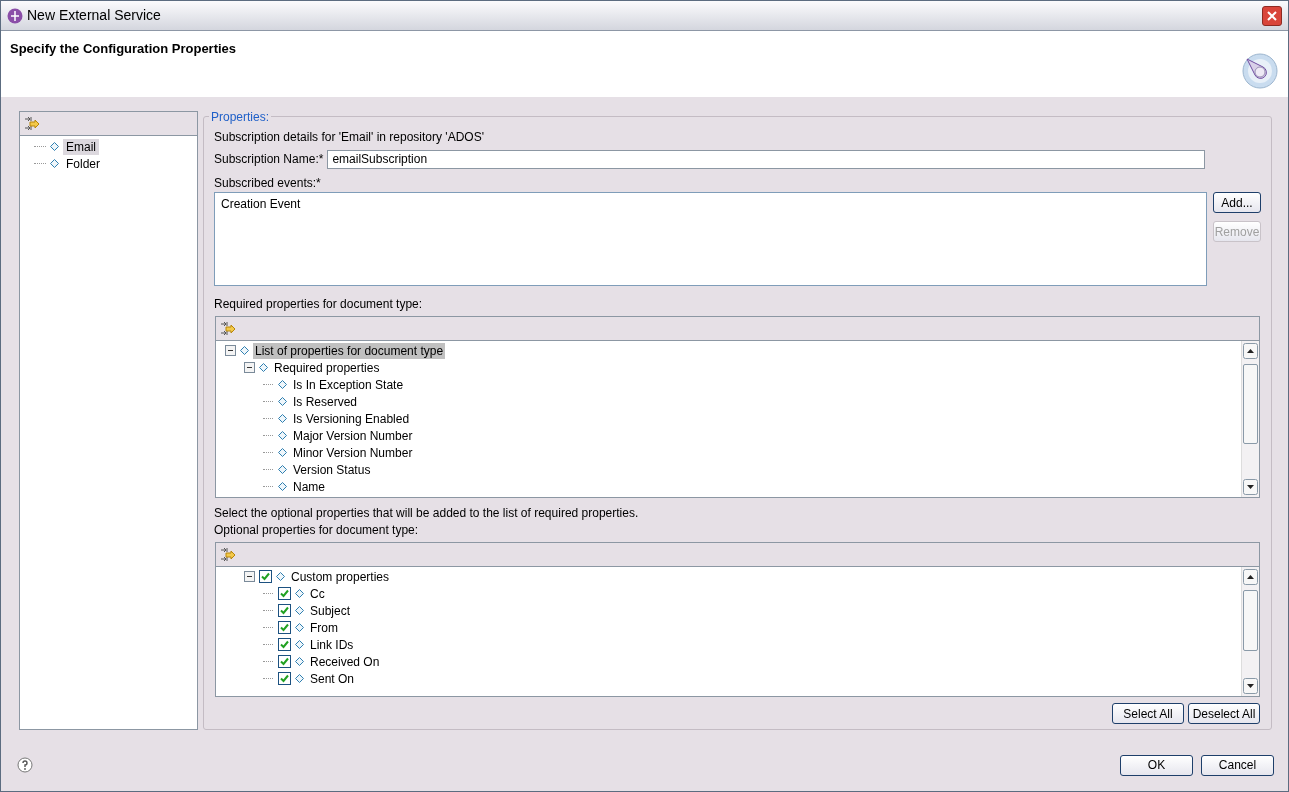  Describe the element at coordinates (123, 49) in the screenshot. I see `page-title: Specify the Configuration Properties` at that location.